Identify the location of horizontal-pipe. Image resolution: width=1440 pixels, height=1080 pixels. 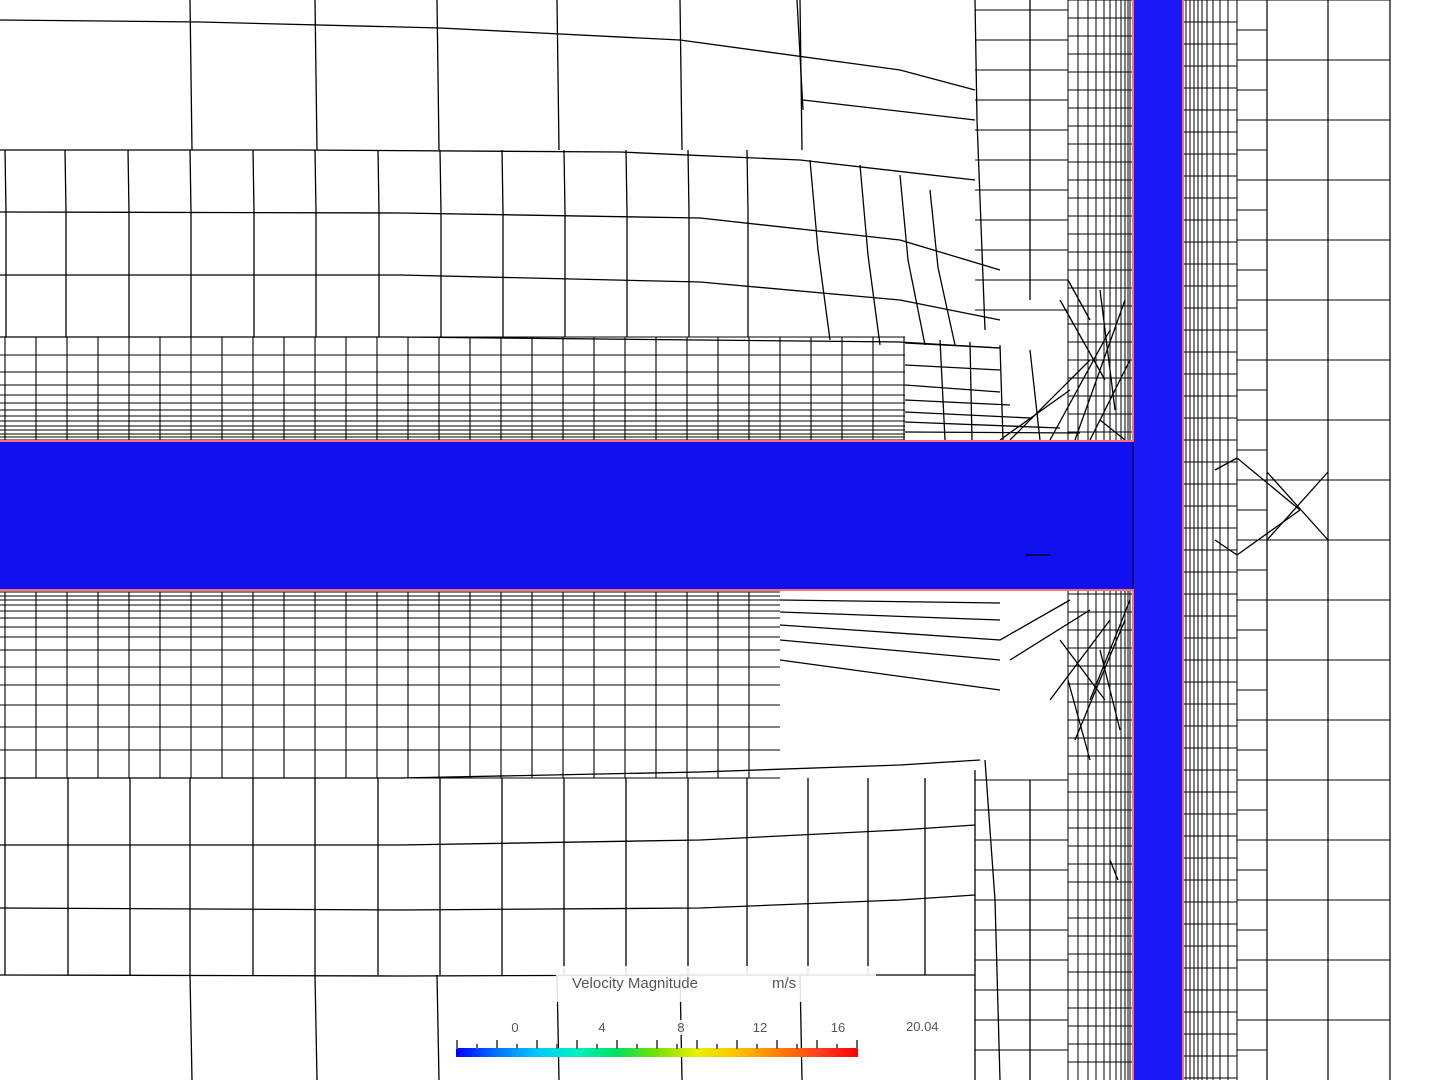
(567, 515).